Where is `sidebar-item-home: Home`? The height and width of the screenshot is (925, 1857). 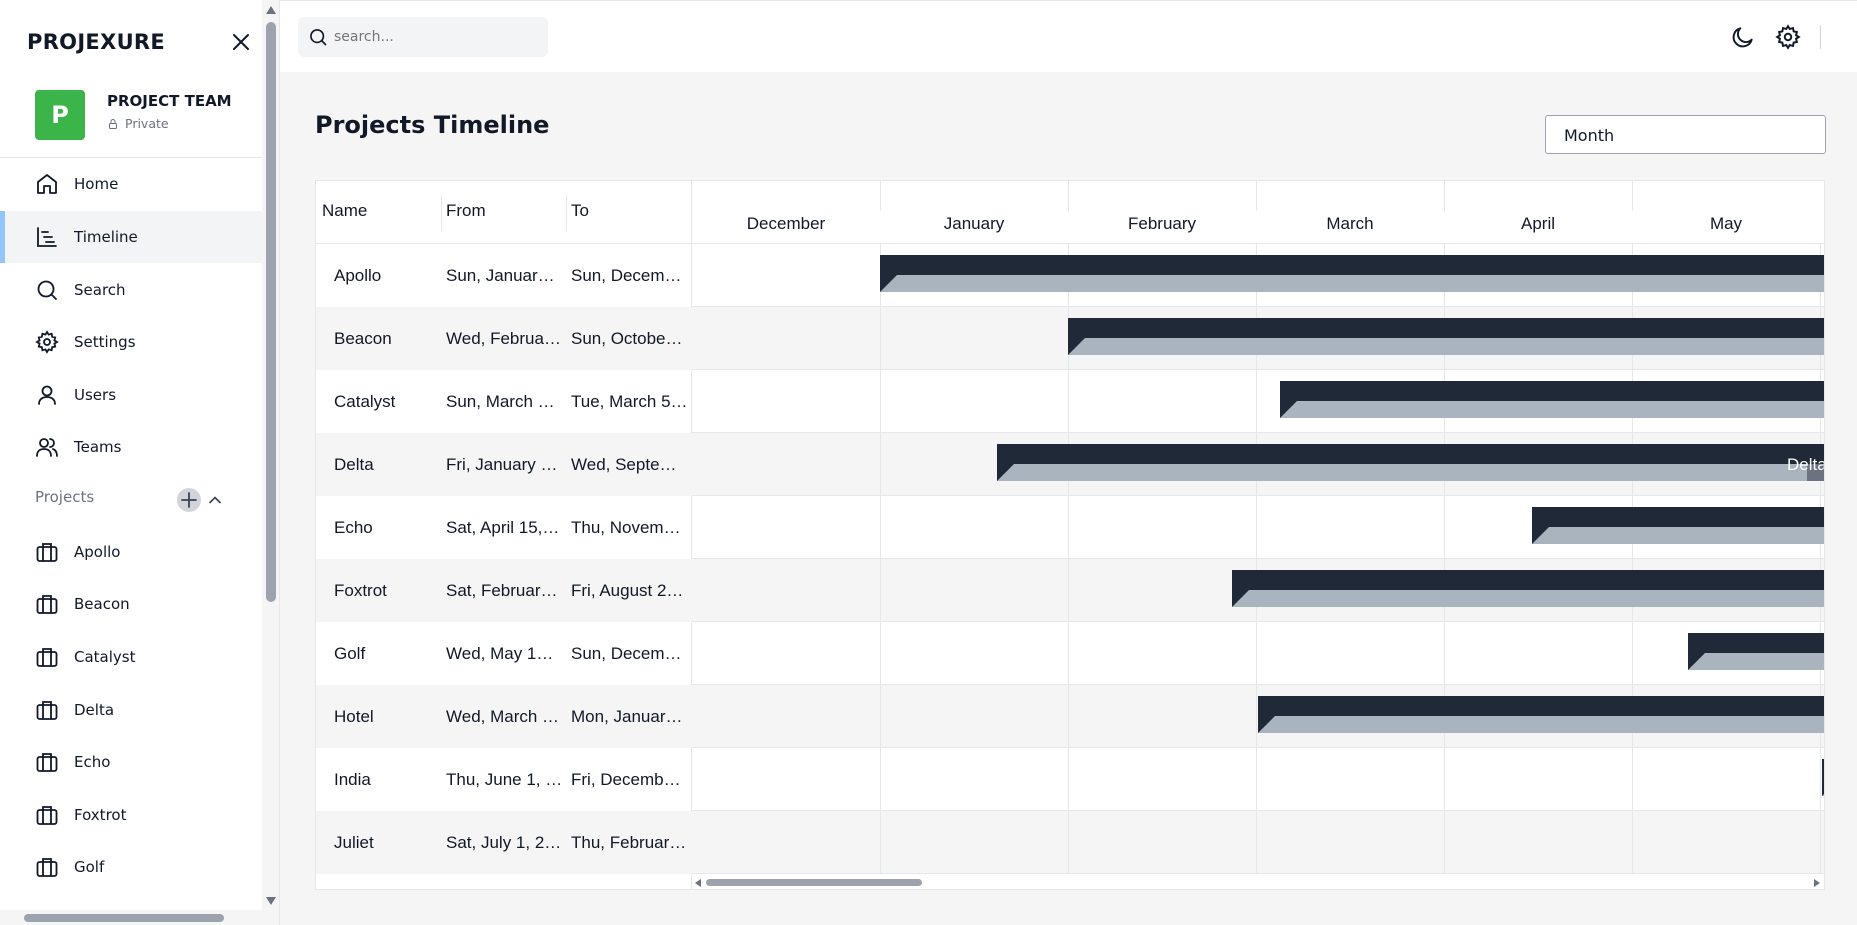
sidebar-item-home: Home is located at coordinates (131, 184).